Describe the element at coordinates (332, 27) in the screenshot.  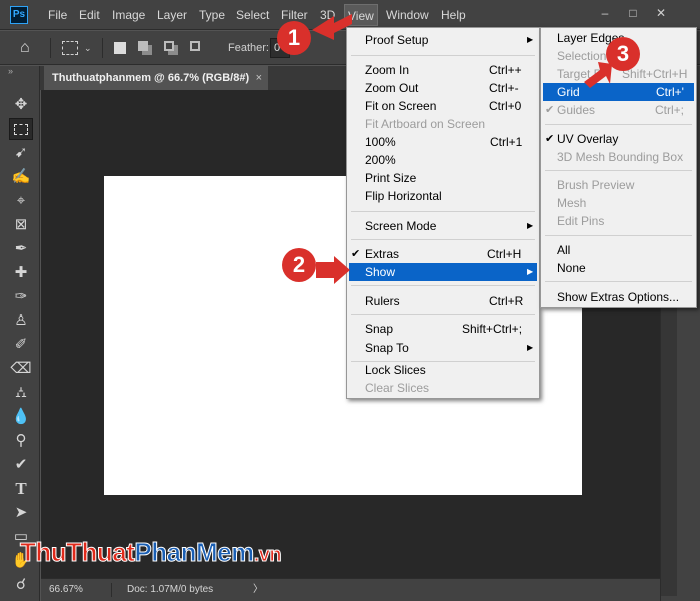
I see `arrow-to-view-icon` at that location.